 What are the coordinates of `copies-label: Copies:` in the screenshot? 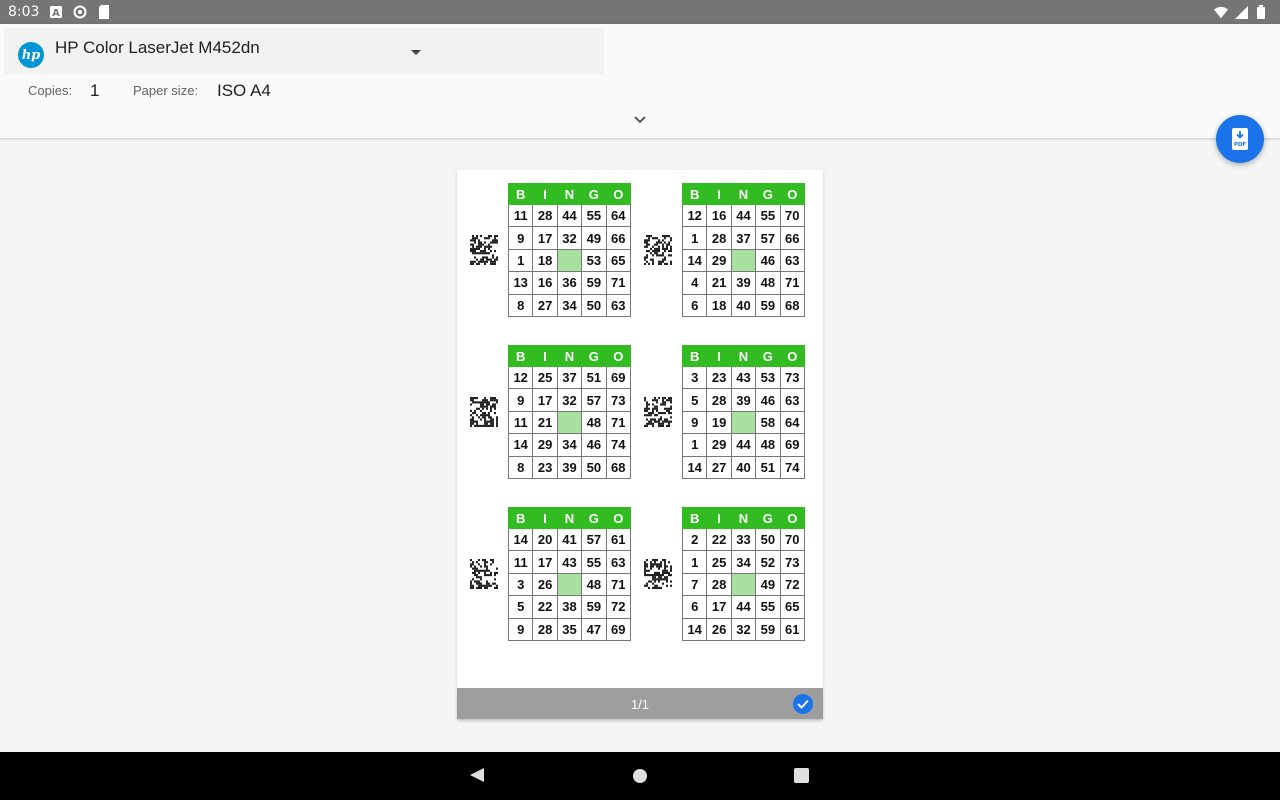 It's located at (50, 90).